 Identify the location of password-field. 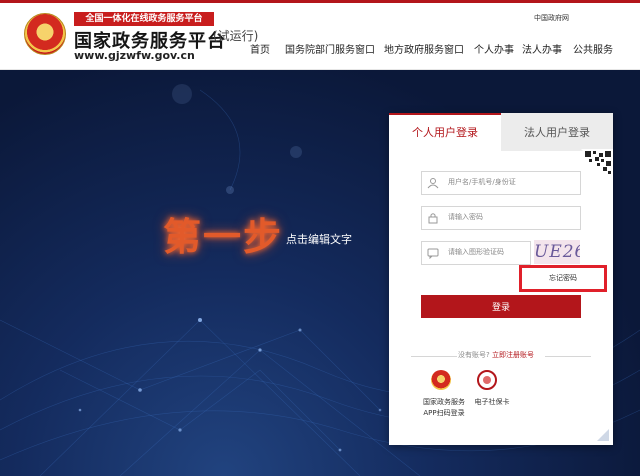
(501, 218).